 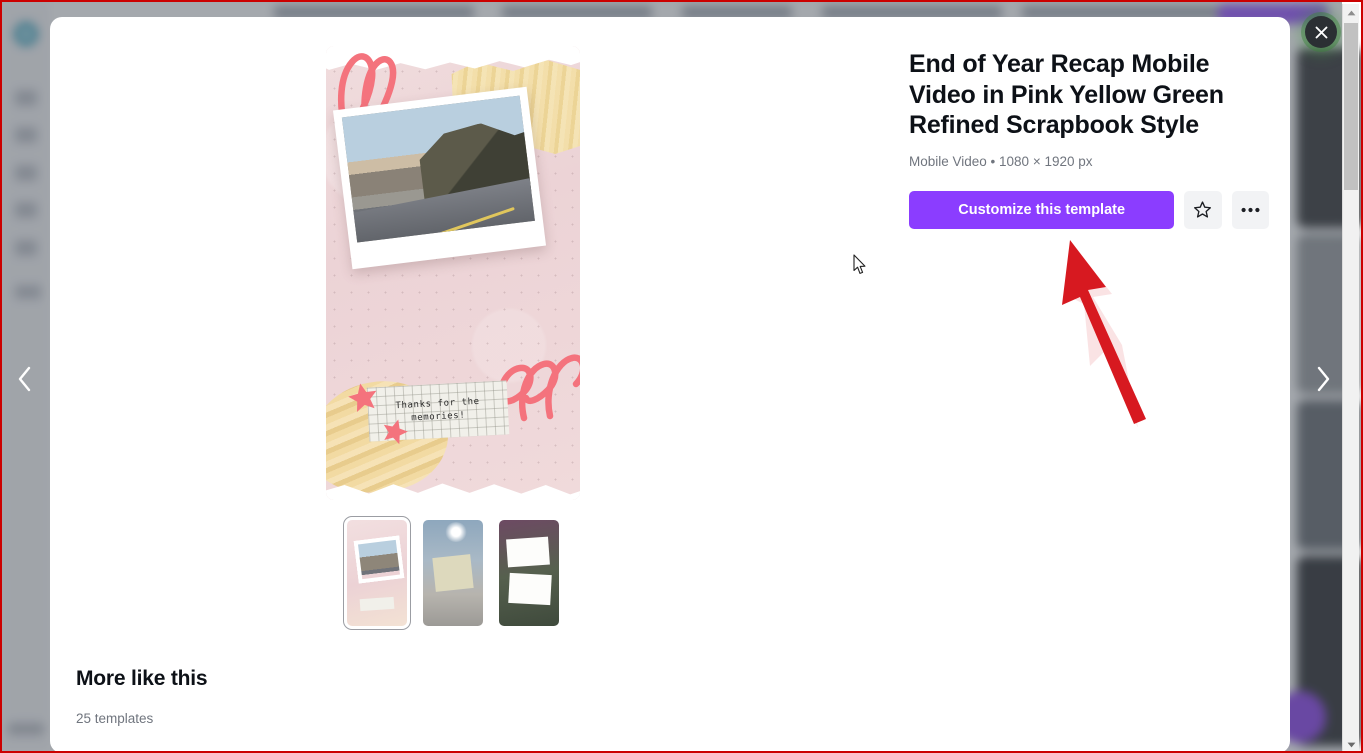 What do you see at coordinates (142, 696) in the screenshot?
I see `more-like-this-section: More like this 25 templates` at bounding box center [142, 696].